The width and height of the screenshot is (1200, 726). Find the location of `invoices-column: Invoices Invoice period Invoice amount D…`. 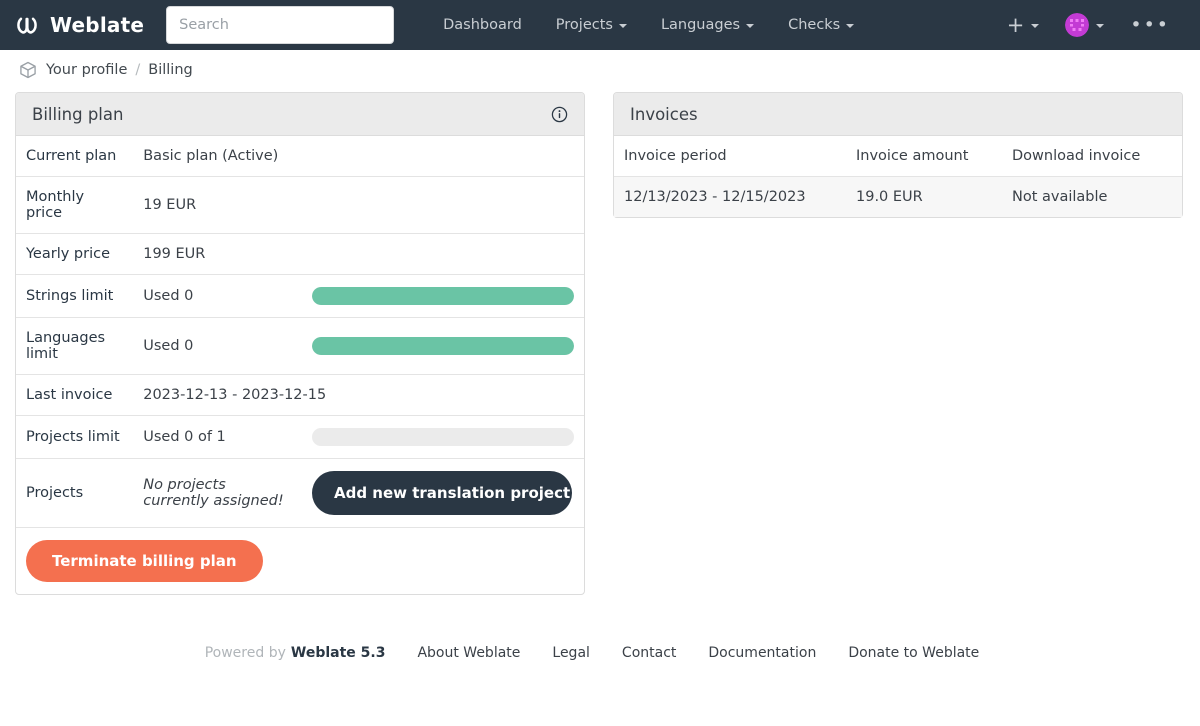

invoices-column: Invoices Invoice period Invoice amount D… is located at coordinates (898, 155).